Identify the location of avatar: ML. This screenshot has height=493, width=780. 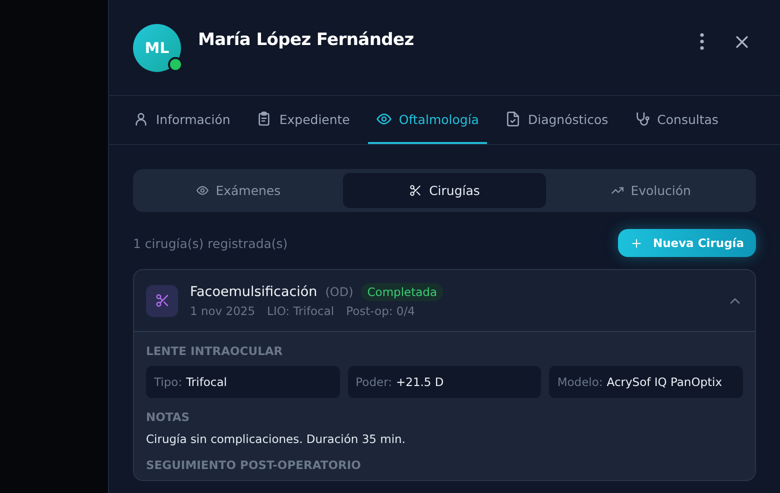
(157, 48).